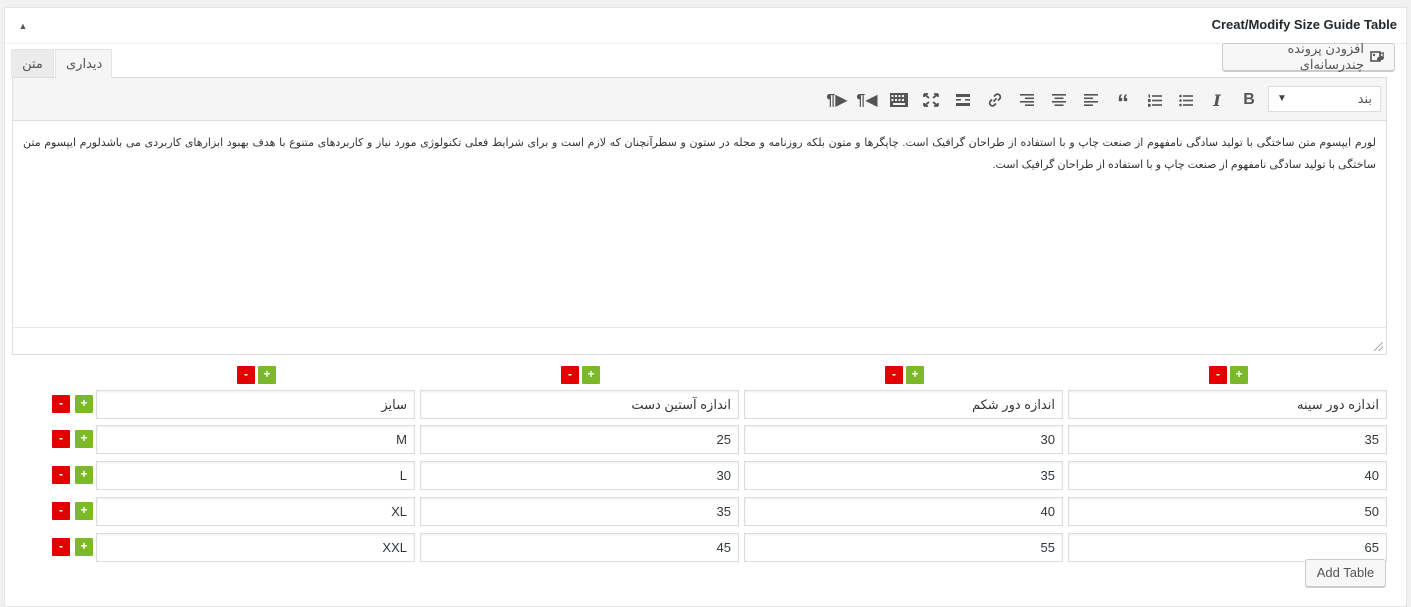 The image size is (1411, 607). What do you see at coordinates (1282, 98) in the screenshot?
I see `chevron-down-icon: ▼` at bounding box center [1282, 98].